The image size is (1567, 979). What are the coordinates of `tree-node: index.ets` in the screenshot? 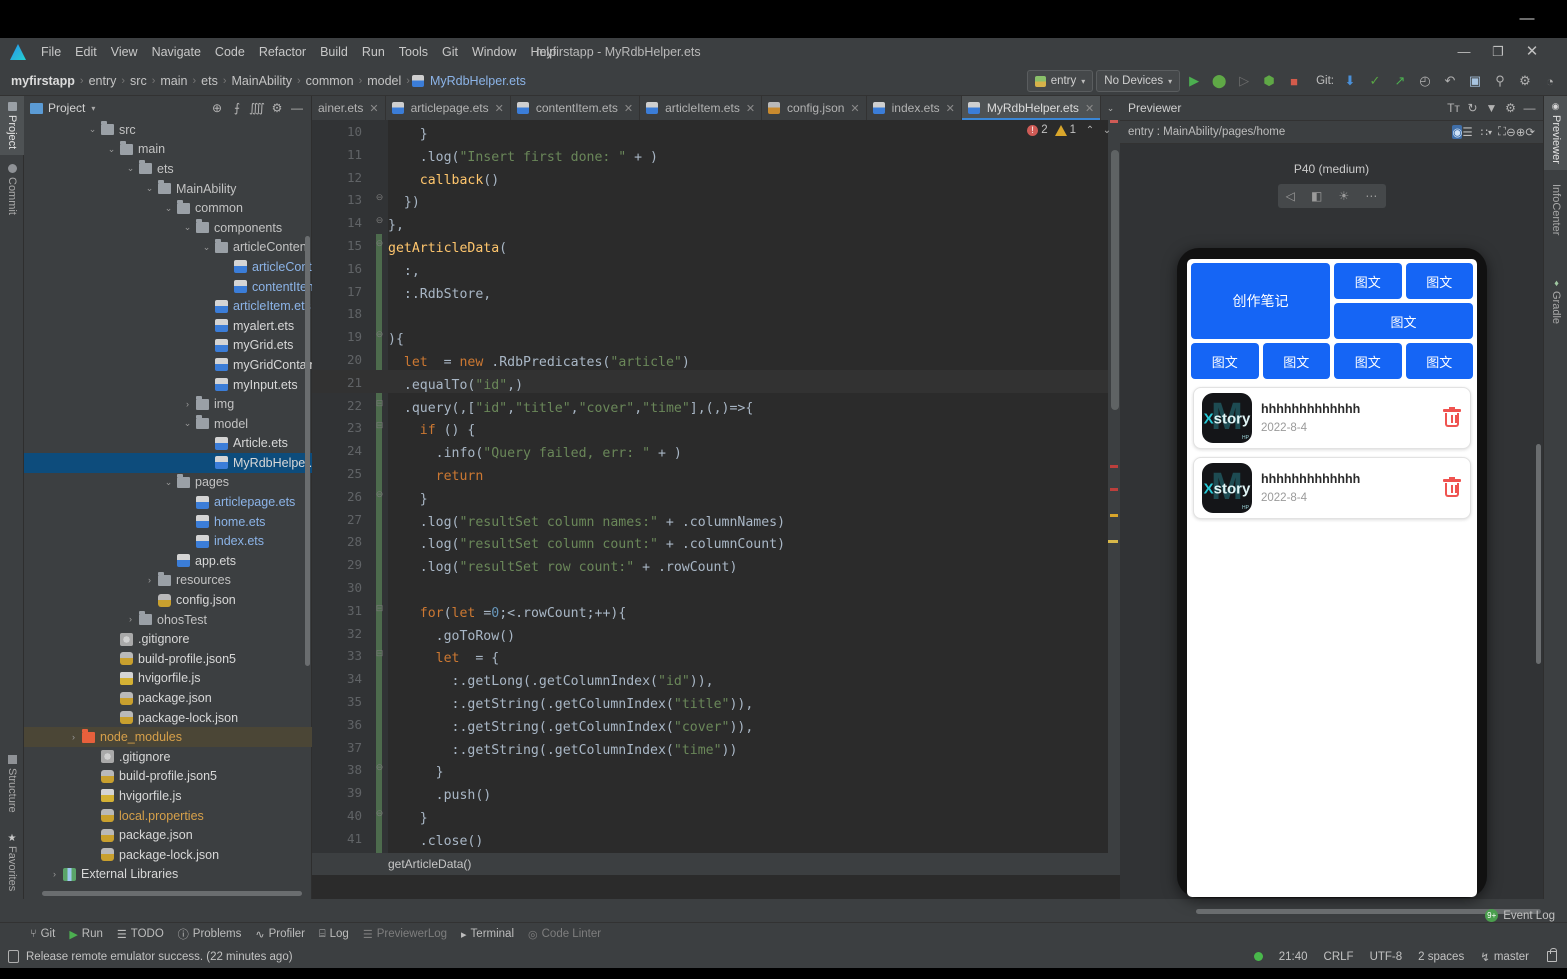 It's located at (168, 541).